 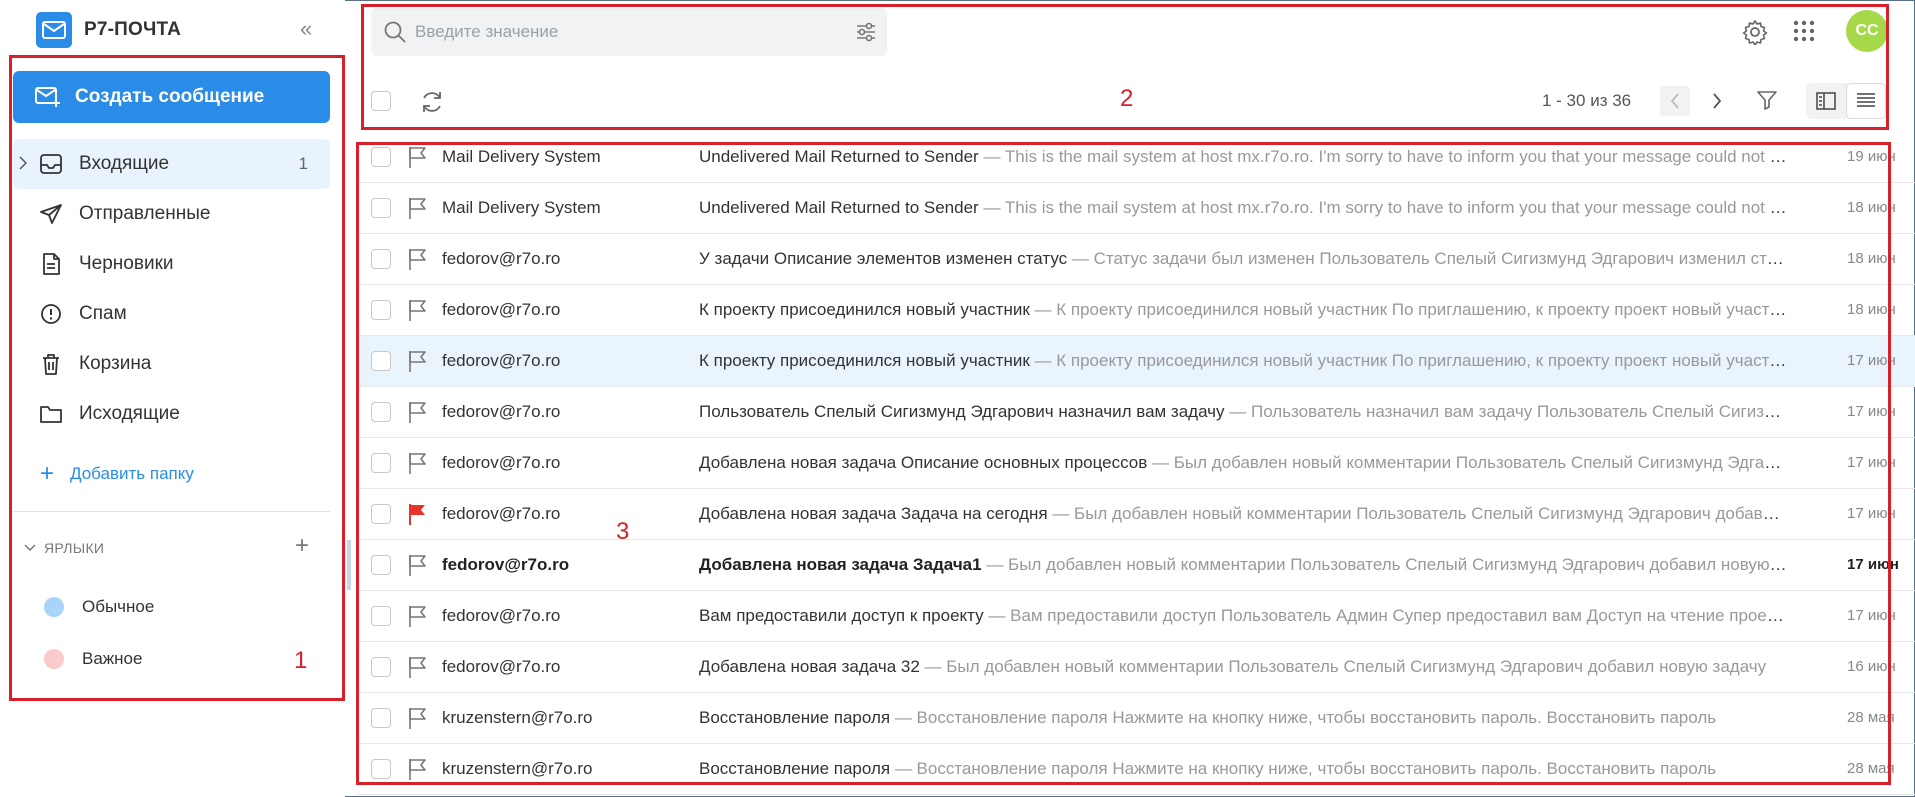 I want to click on sidebar-resize-handle, so click(x=349, y=565).